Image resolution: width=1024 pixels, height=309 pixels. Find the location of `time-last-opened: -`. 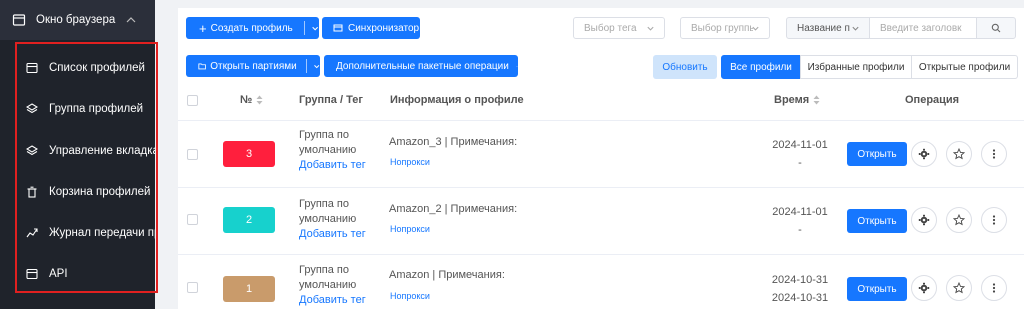

time-last-opened: - is located at coordinates (800, 163).